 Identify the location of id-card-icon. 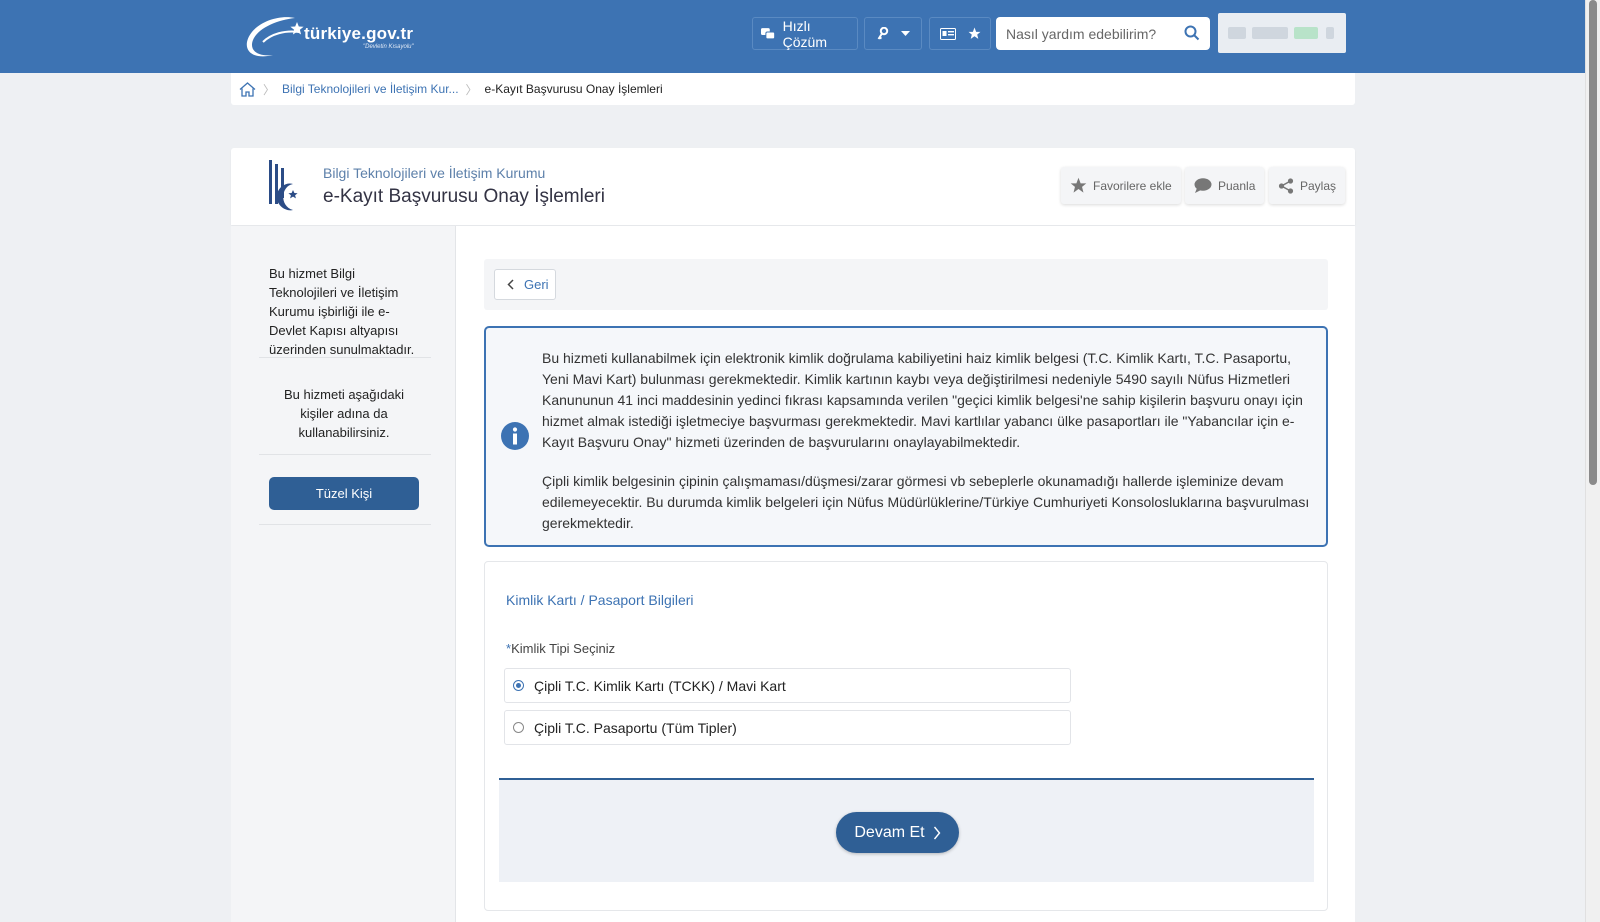
(947, 33).